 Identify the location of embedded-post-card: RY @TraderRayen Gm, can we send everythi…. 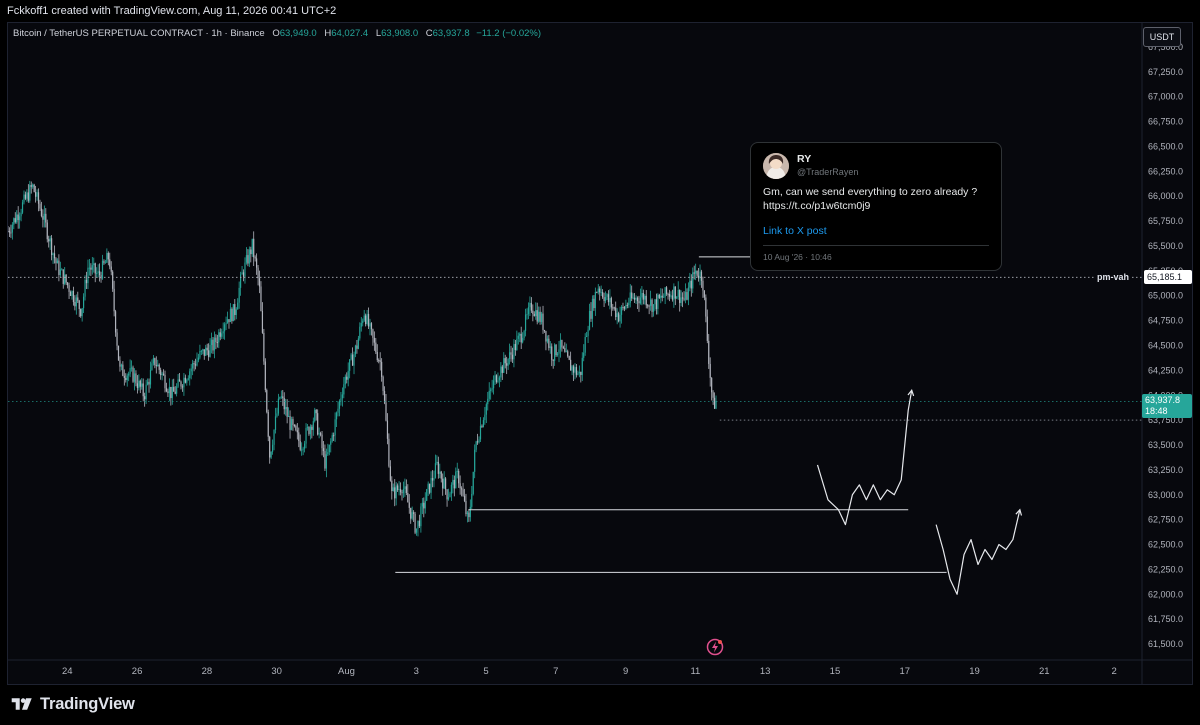
(876, 206).